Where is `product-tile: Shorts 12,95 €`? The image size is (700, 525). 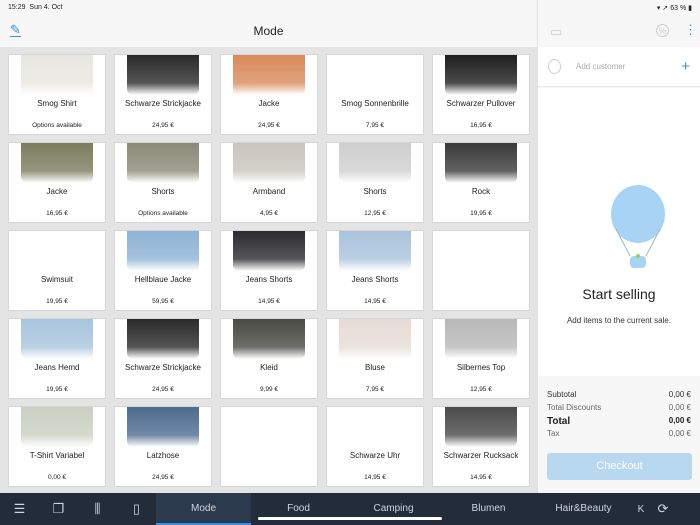 product-tile: Shorts 12,95 € is located at coordinates (375, 182).